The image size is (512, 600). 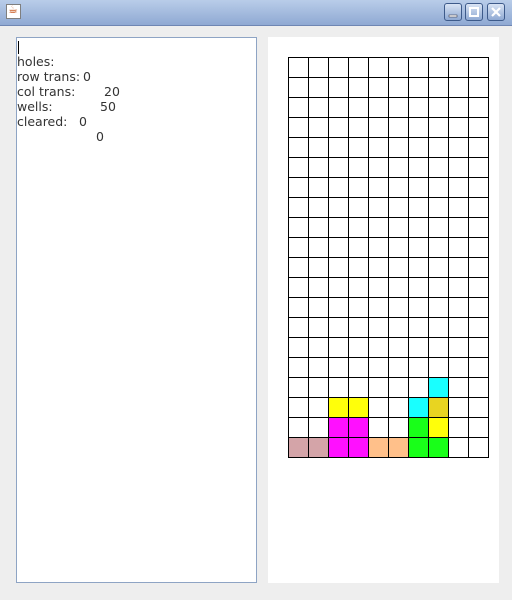 I want to click on stat-value: 50, so click(x=108, y=106).